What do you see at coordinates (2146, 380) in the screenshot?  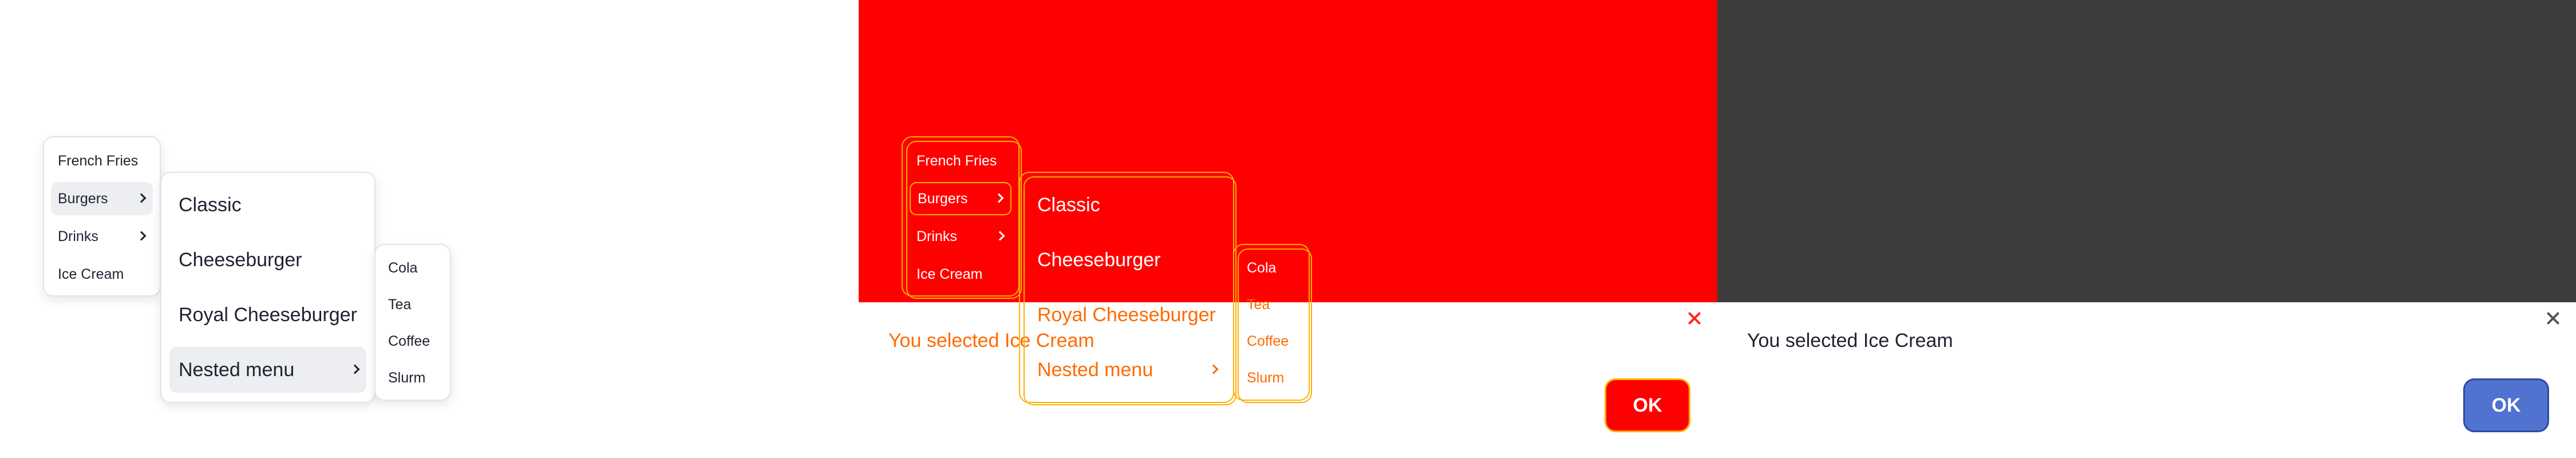 I see `selection-dialog: You selected Ice Cream OK` at bounding box center [2146, 380].